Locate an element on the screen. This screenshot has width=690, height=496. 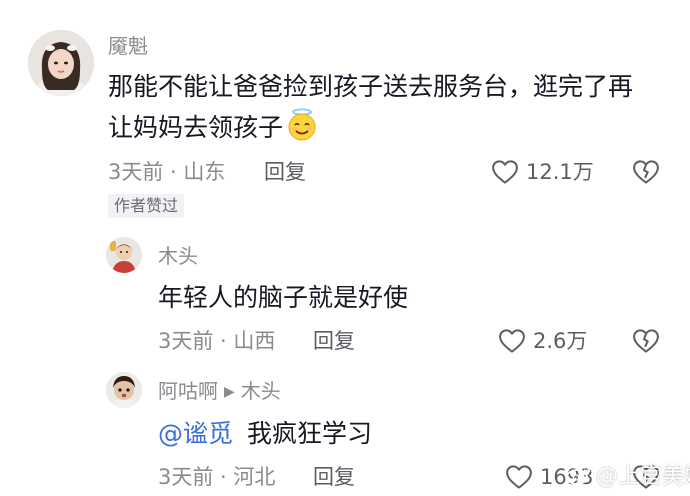
comment-time-location: 3天前 · 山西 is located at coordinates (217, 341).